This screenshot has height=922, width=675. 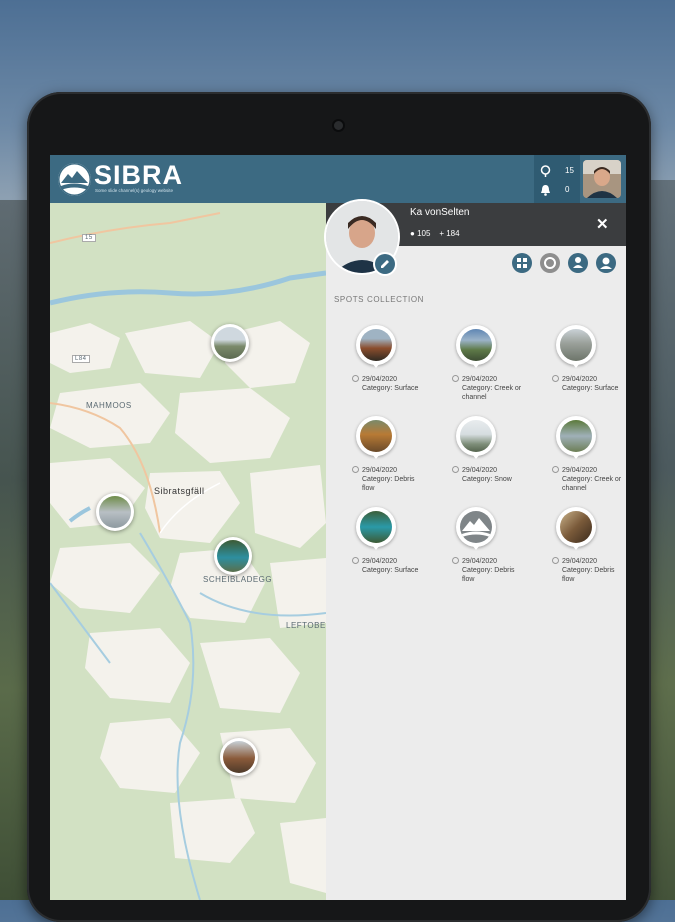 I want to click on account-button, so click(x=606, y=263).